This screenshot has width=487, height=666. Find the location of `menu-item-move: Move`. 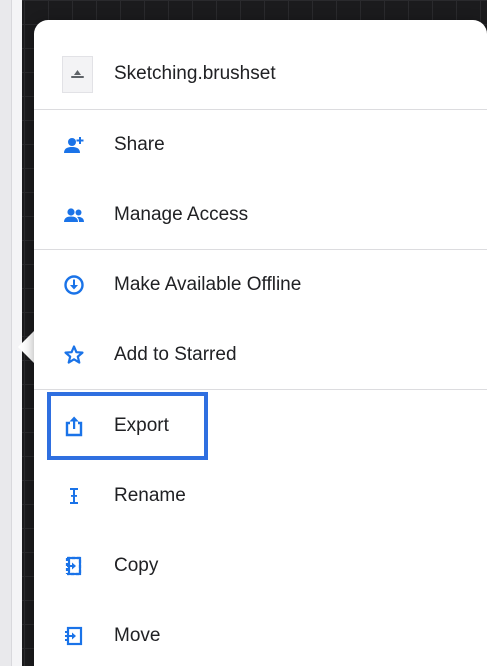

menu-item-move: Move is located at coordinates (260, 633).